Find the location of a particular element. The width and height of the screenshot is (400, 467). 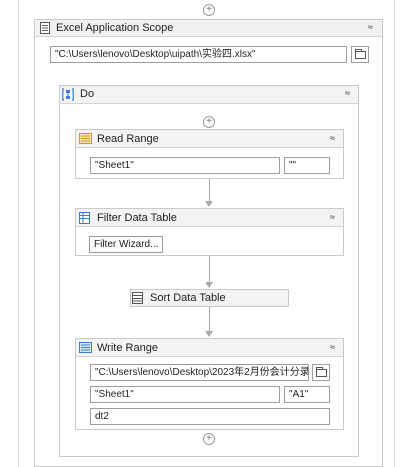

excel-scope-collapse-icon: ≈ is located at coordinates (370, 27).